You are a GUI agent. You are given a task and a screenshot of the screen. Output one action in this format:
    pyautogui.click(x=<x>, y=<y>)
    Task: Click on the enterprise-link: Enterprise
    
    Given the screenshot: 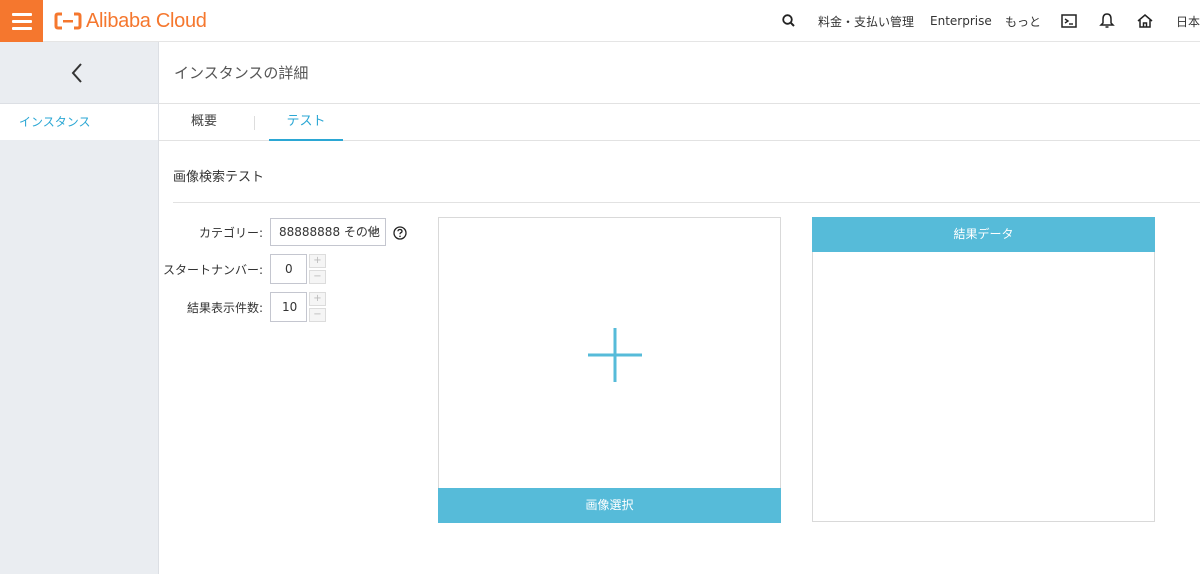 What is the action you would take?
    pyautogui.click(x=961, y=21)
    